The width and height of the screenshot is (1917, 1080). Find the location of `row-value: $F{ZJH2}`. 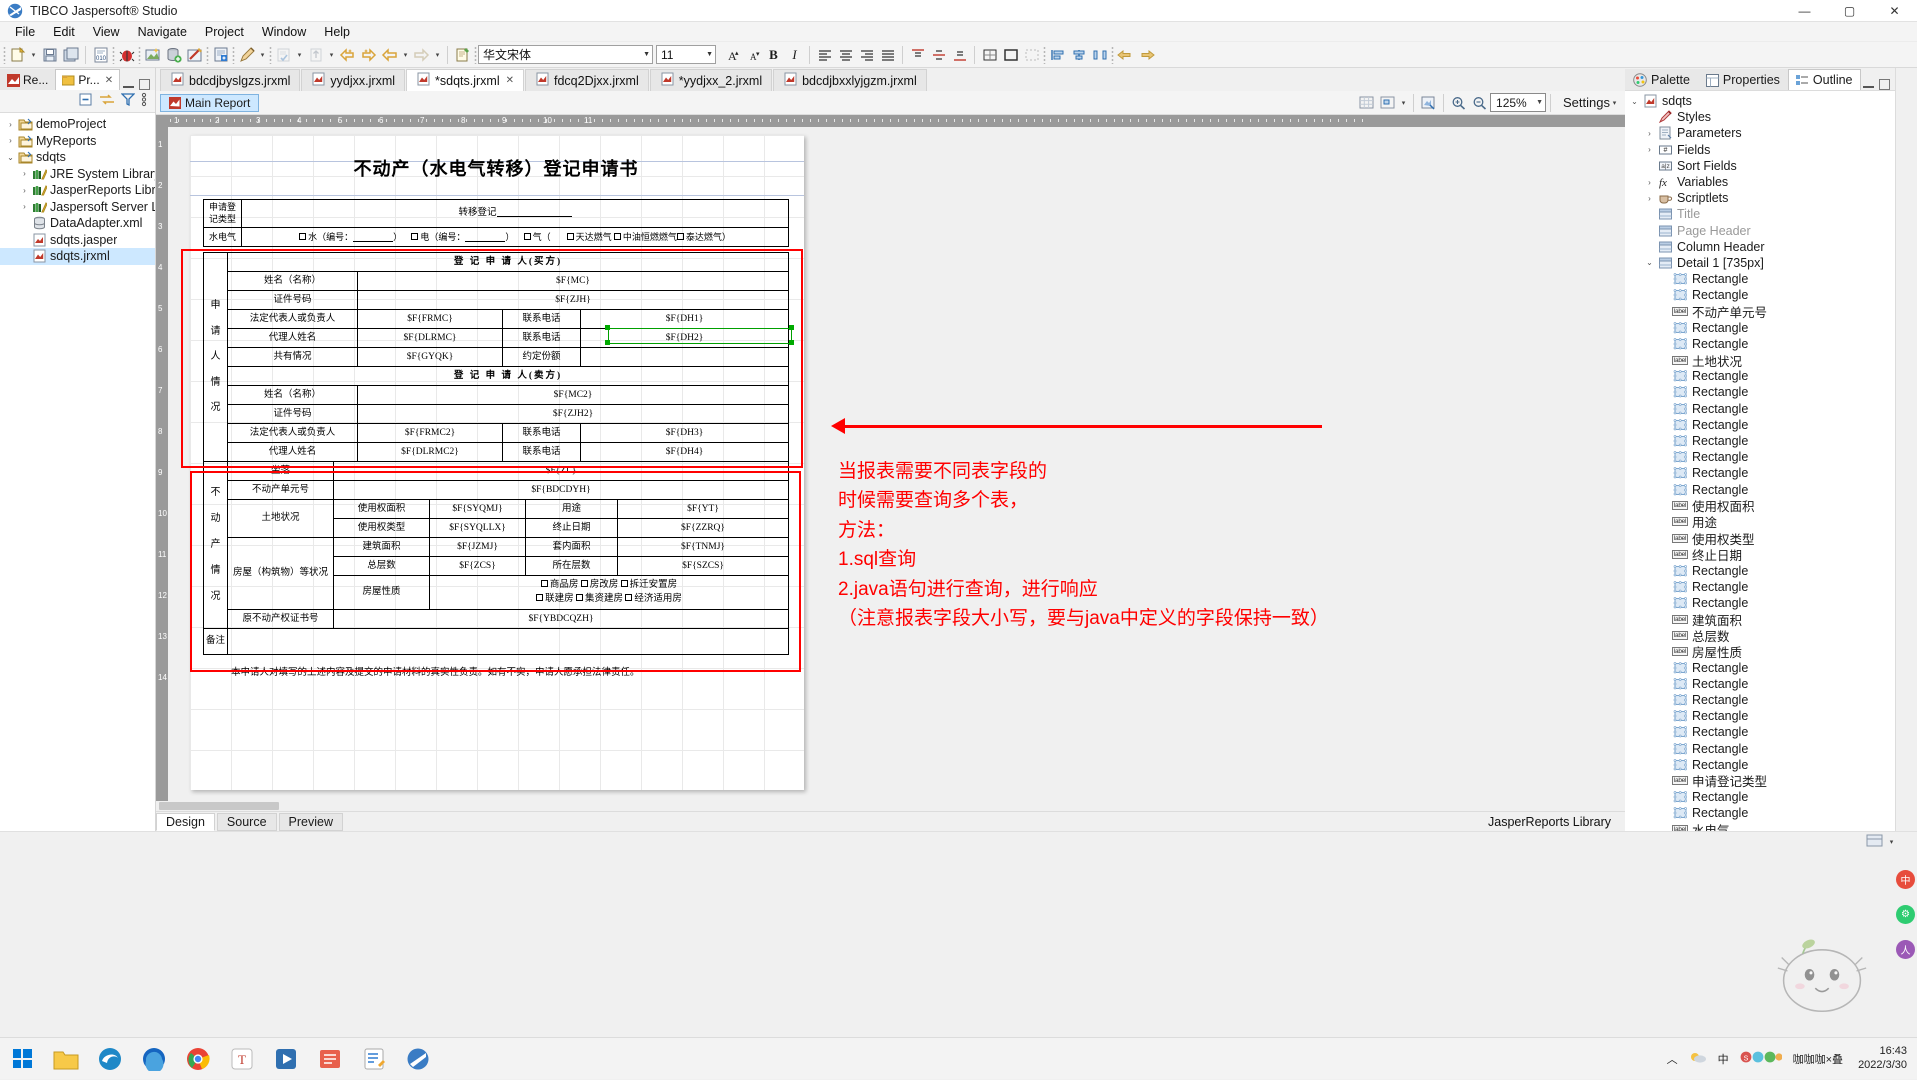

row-value: $F{ZJH2} is located at coordinates (573, 414).